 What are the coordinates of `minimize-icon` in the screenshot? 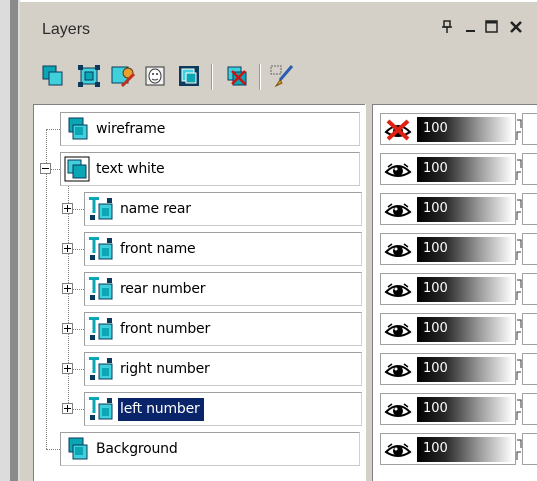 It's located at (471, 29).